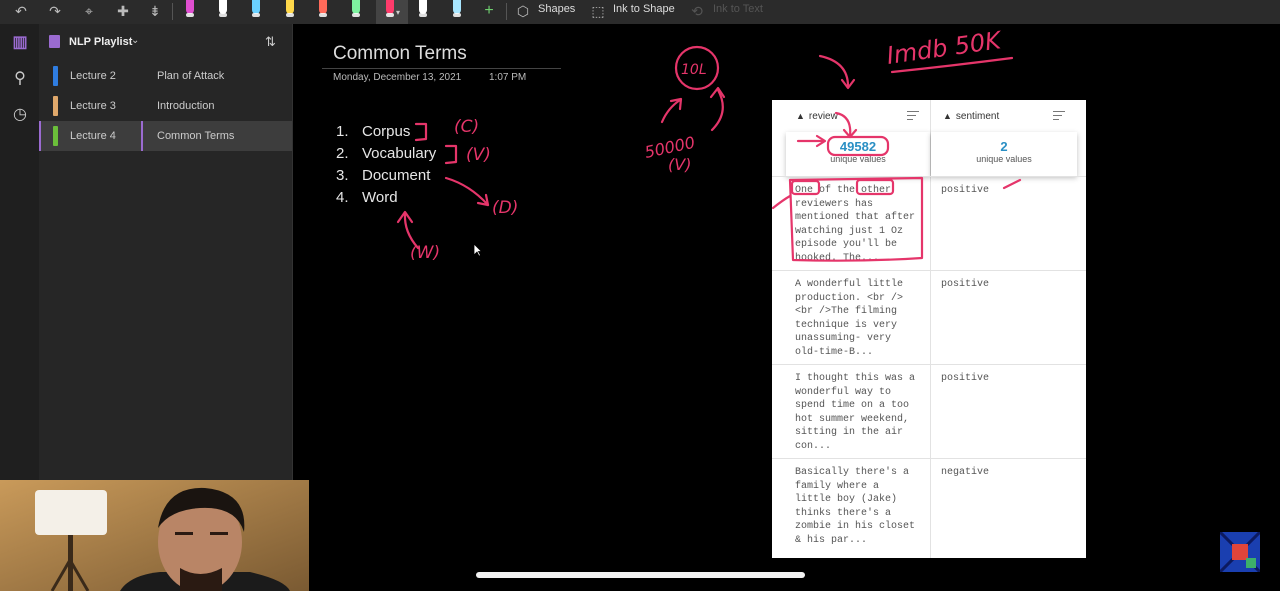 The height and width of the screenshot is (591, 1280). I want to click on page-date: Monday, December 13, 2021, so click(397, 77).